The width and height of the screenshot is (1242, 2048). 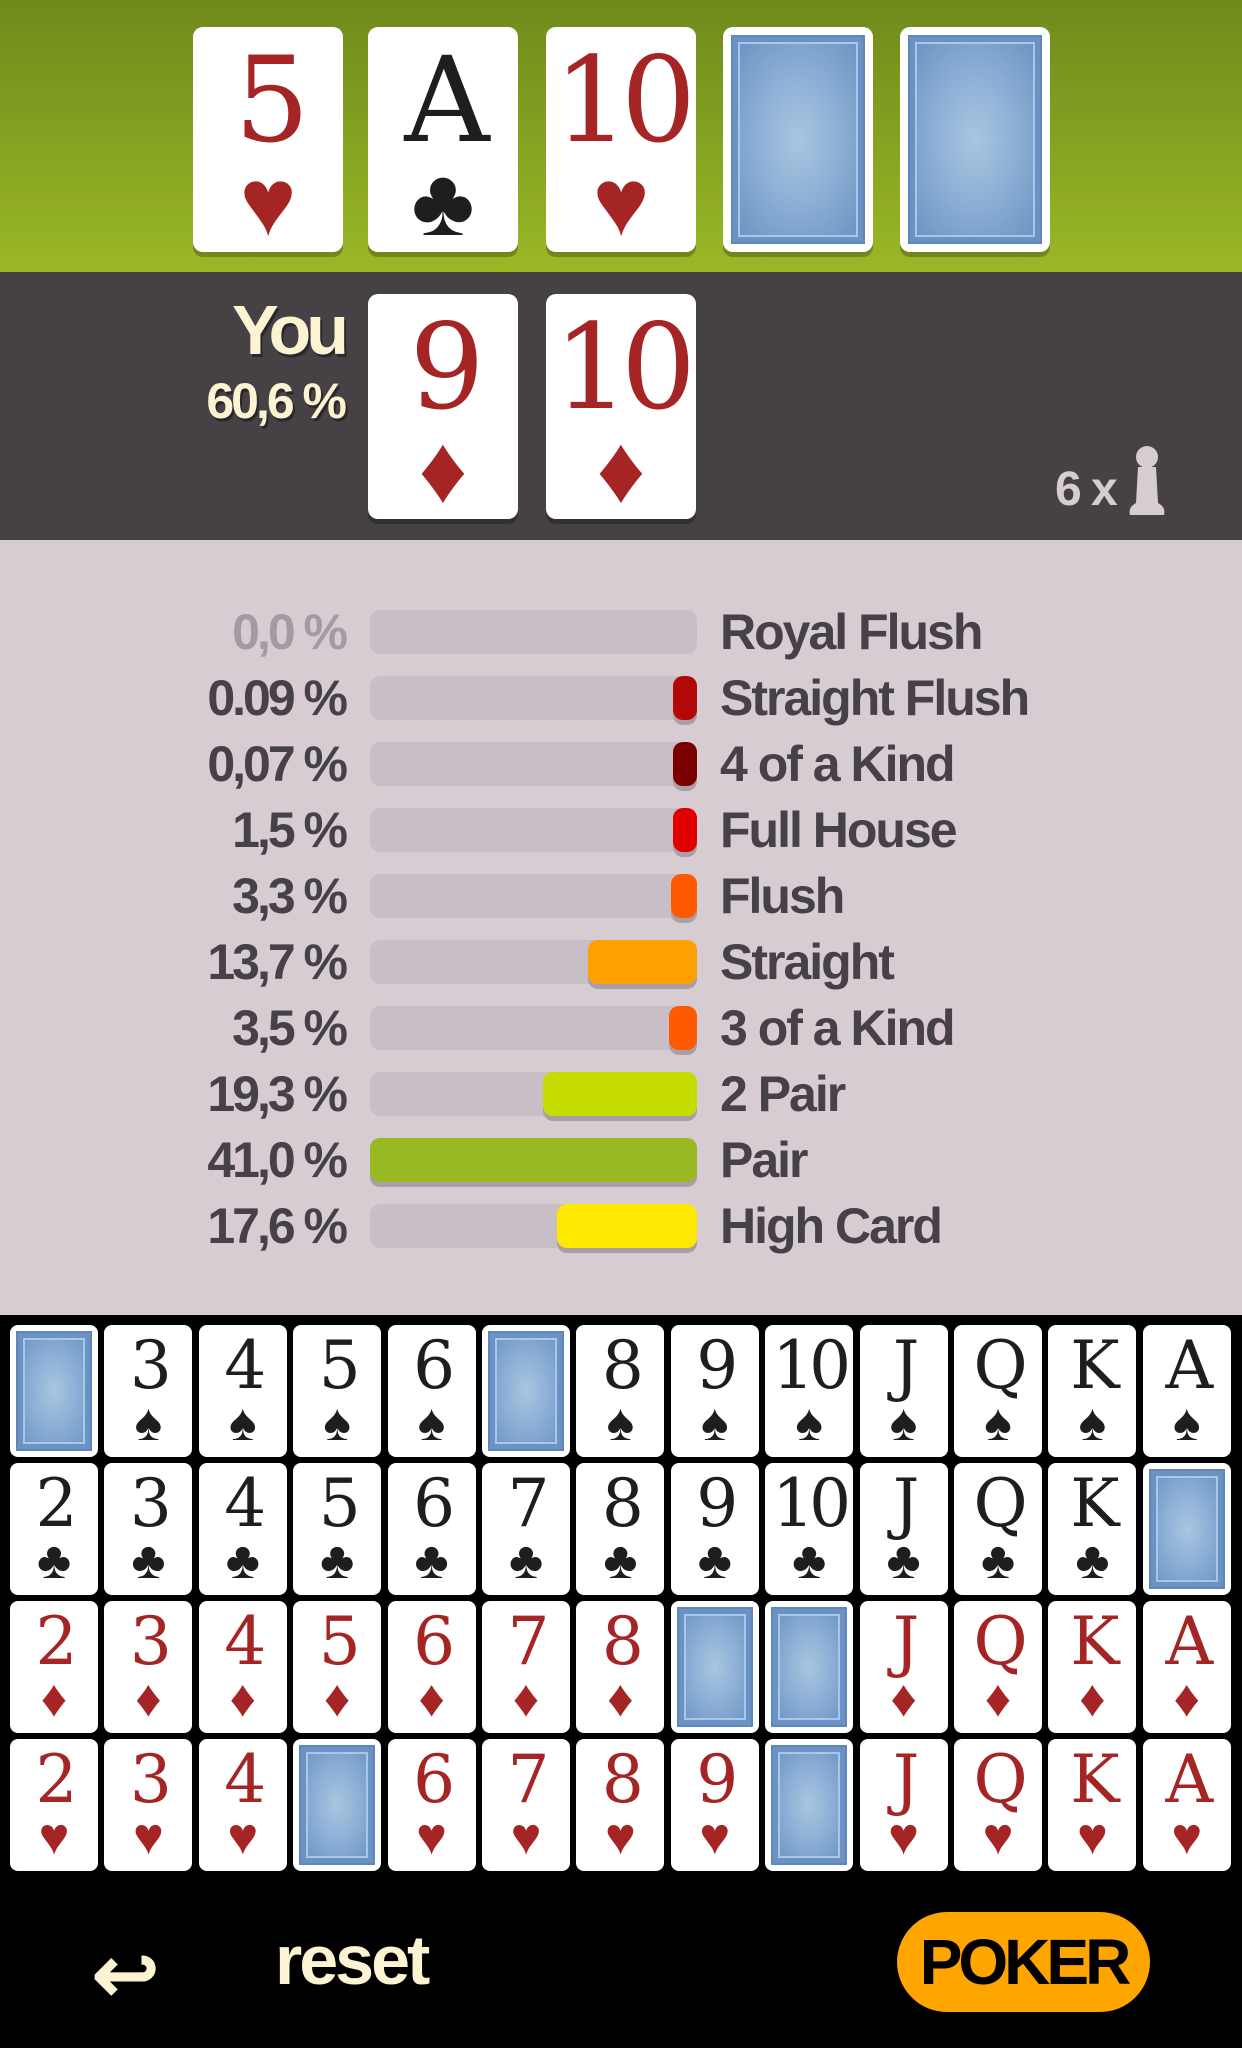 What do you see at coordinates (621, 830) in the screenshot?
I see `hand-row: 1,5 % Full House` at bounding box center [621, 830].